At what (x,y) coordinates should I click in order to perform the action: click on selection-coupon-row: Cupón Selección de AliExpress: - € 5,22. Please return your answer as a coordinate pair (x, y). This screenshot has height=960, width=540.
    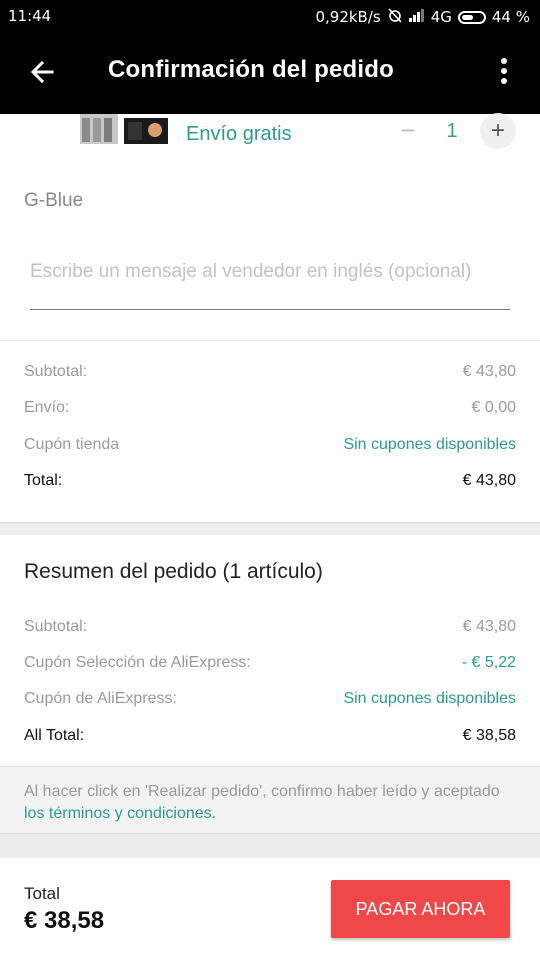
    Looking at the image, I should click on (270, 663).